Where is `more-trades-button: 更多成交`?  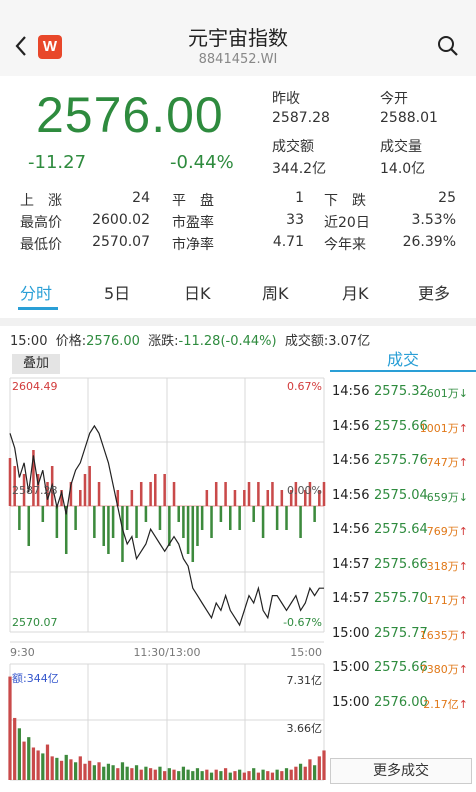
more-trades-button: 更多成交 is located at coordinates (401, 771).